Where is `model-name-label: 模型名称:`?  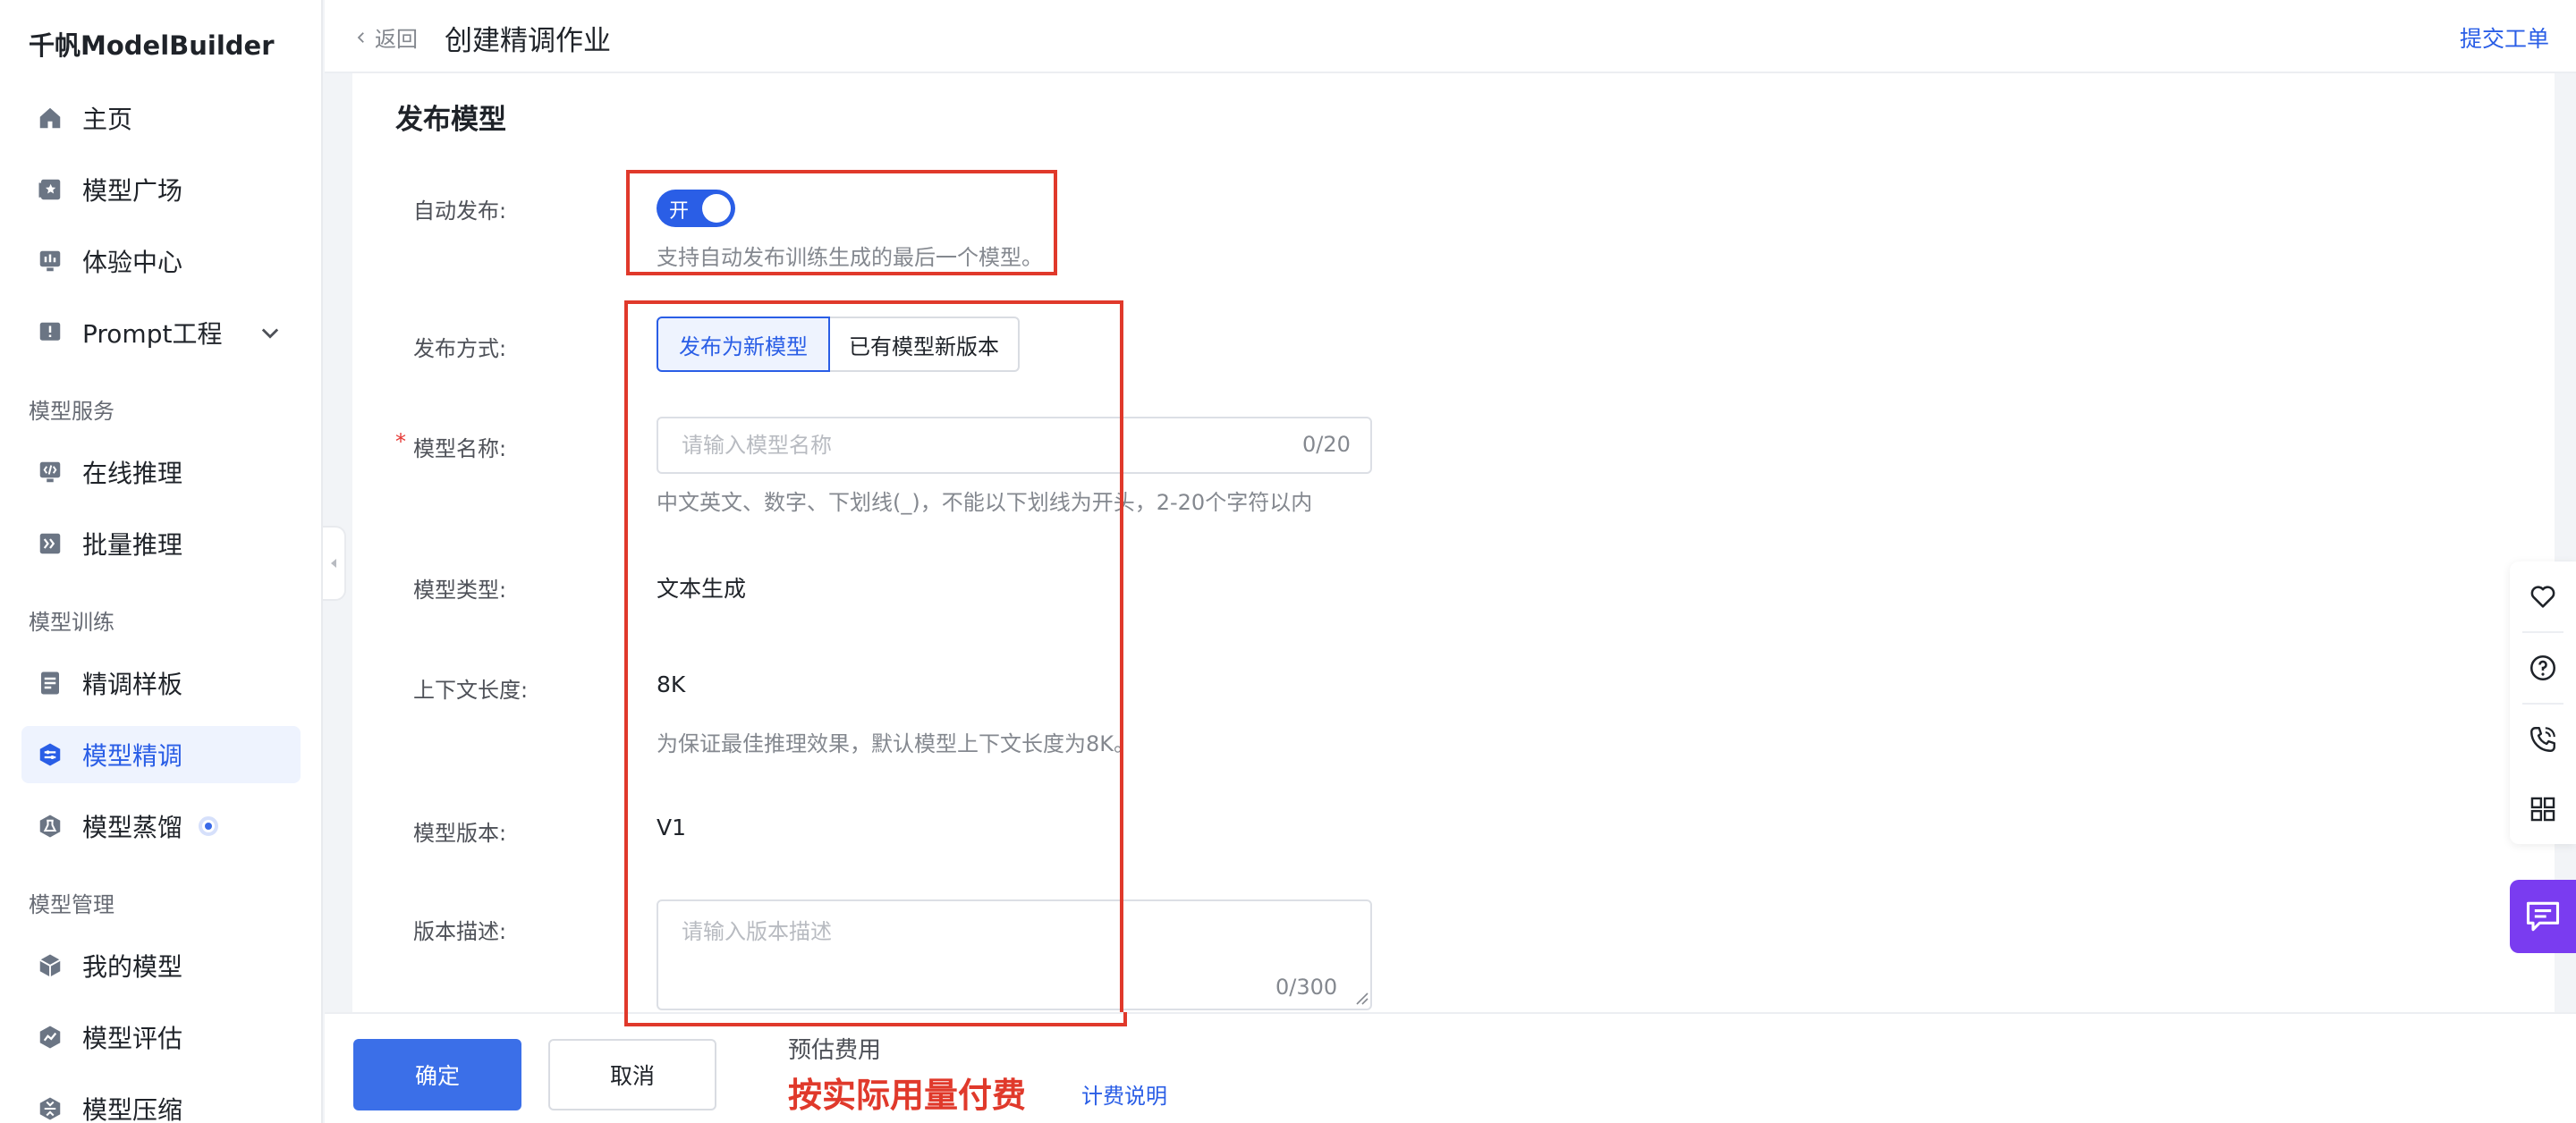
model-name-label: 模型名称: is located at coordinates (460, 448).